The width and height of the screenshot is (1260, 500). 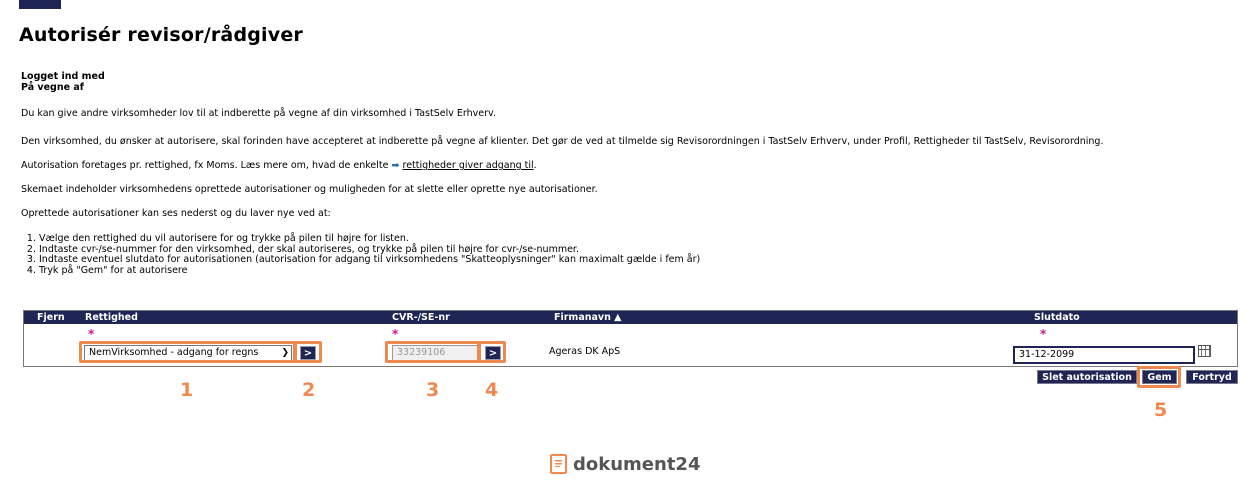 What do you see at coordinates (161, 35) in the screenshot?
I see `page-title: Autorisér revisor/rådgiver` at bounding box center [161, 35].